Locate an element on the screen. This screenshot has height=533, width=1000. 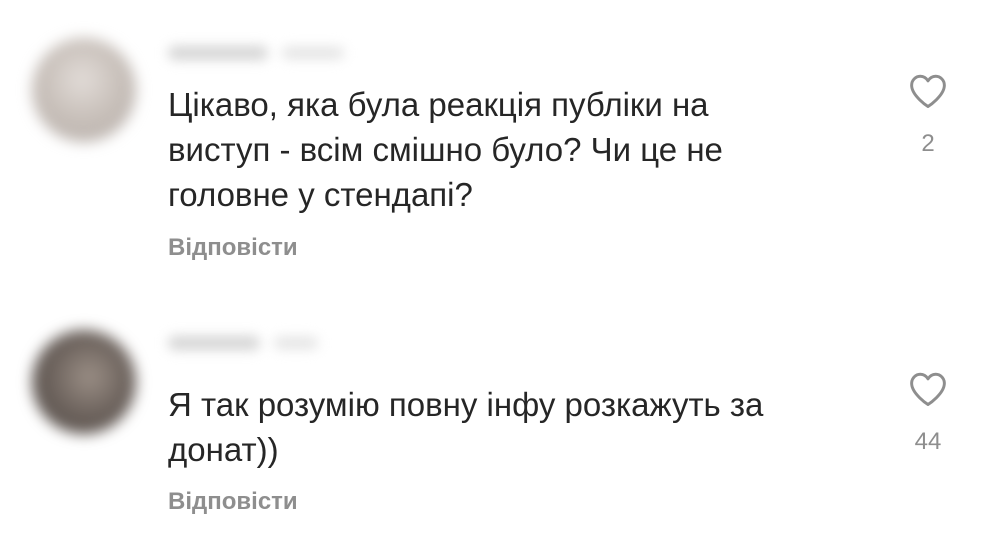
like-count: 44 is located at coordinates (928, 441).